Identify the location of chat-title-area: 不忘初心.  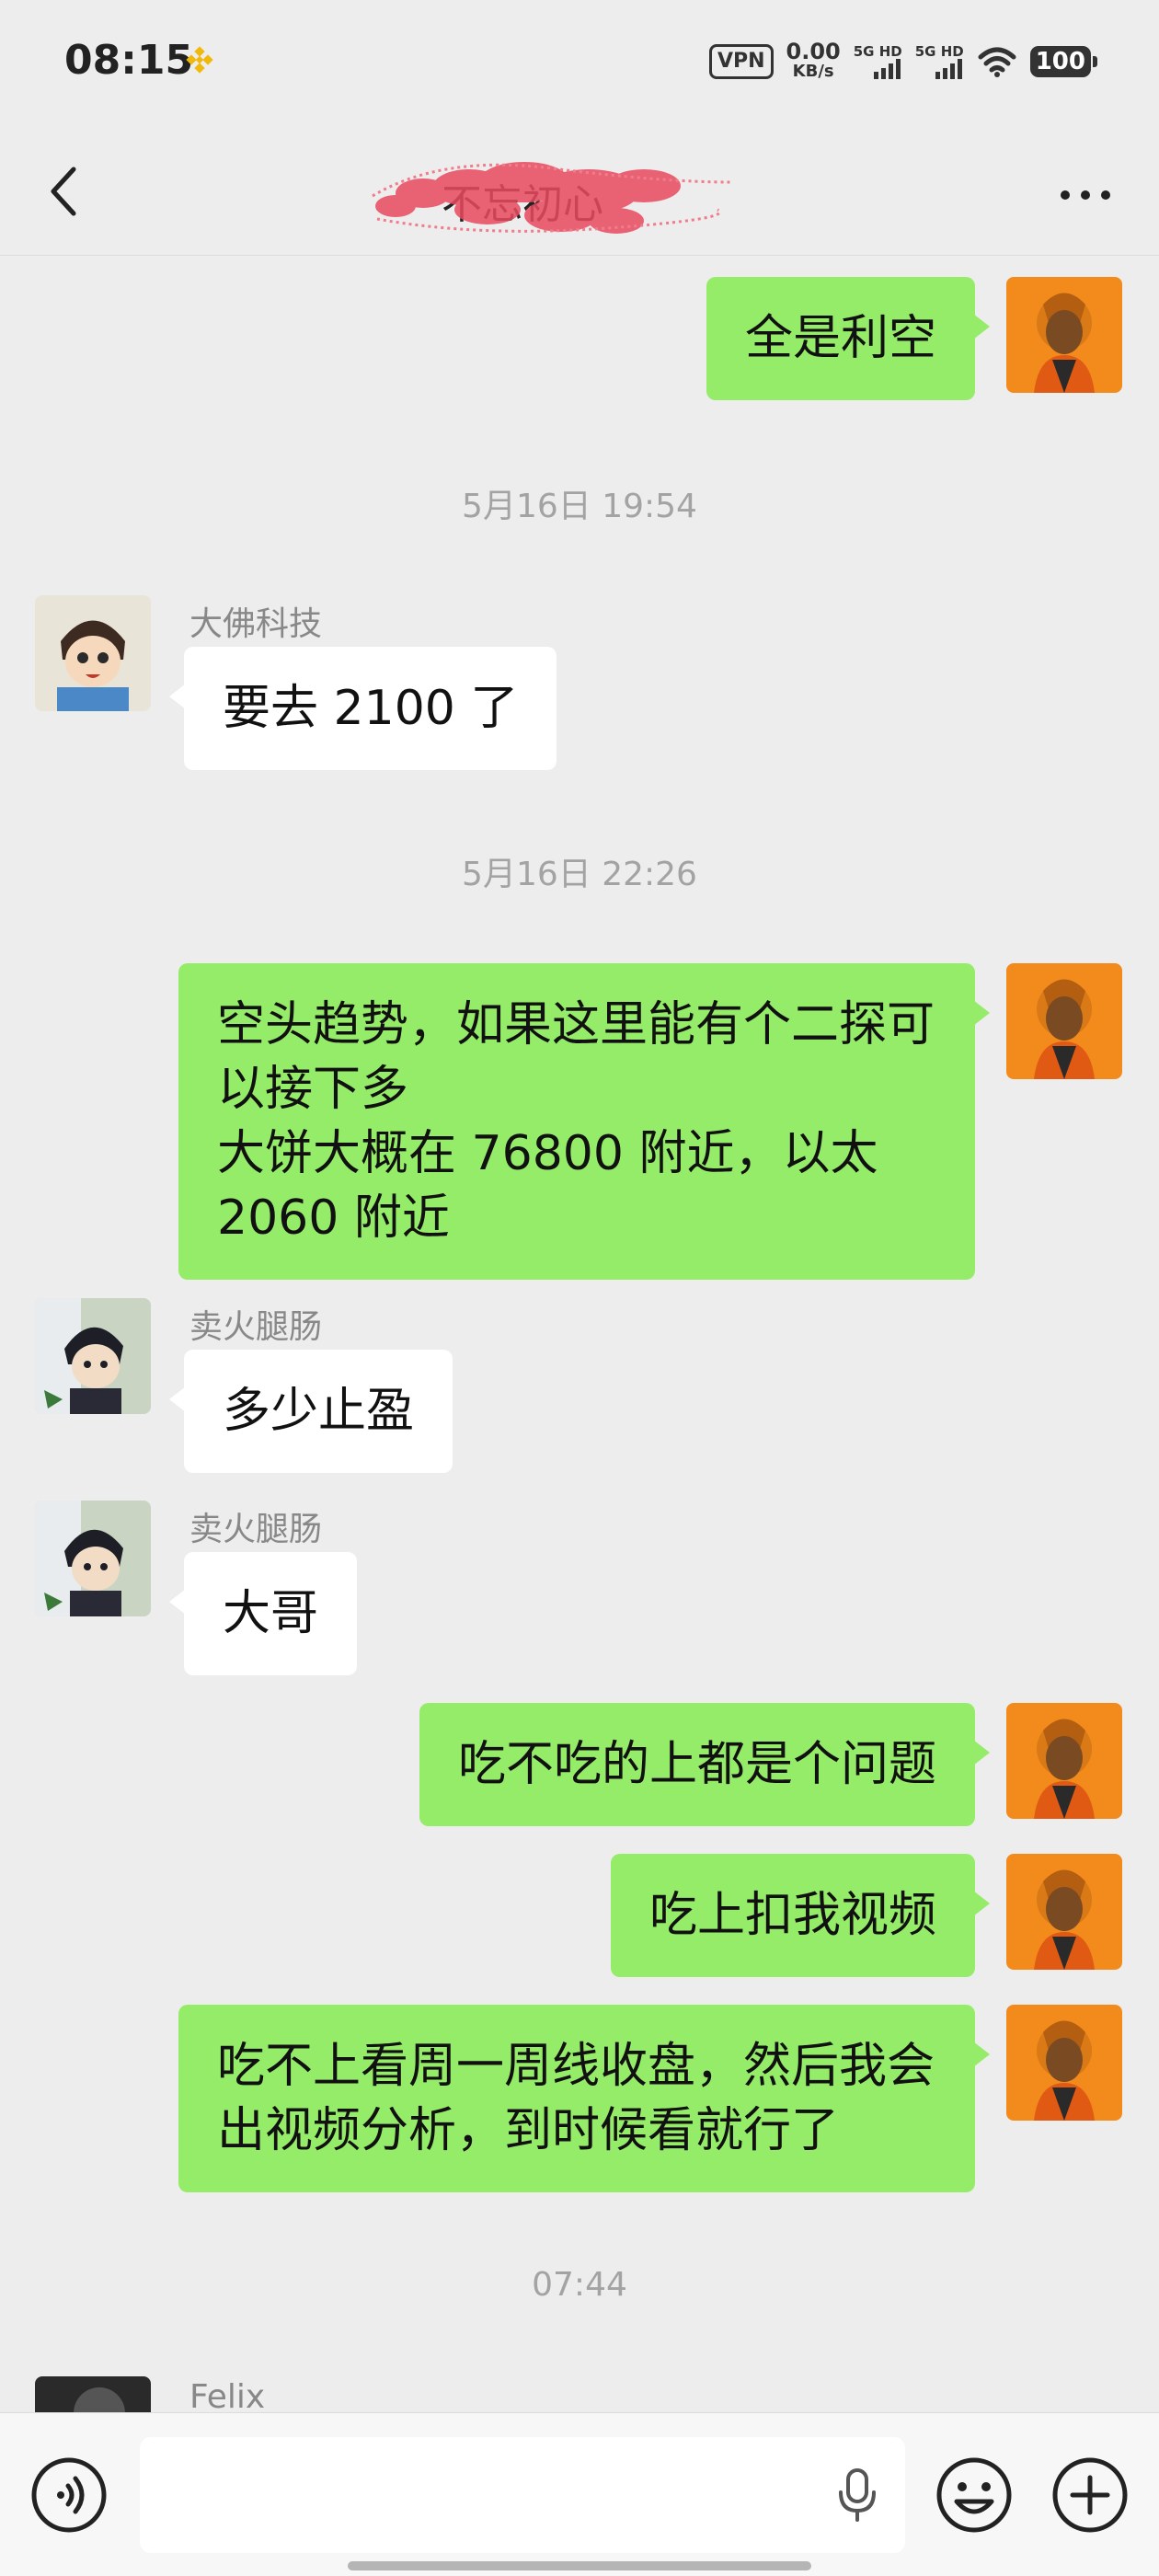
(552, 196).